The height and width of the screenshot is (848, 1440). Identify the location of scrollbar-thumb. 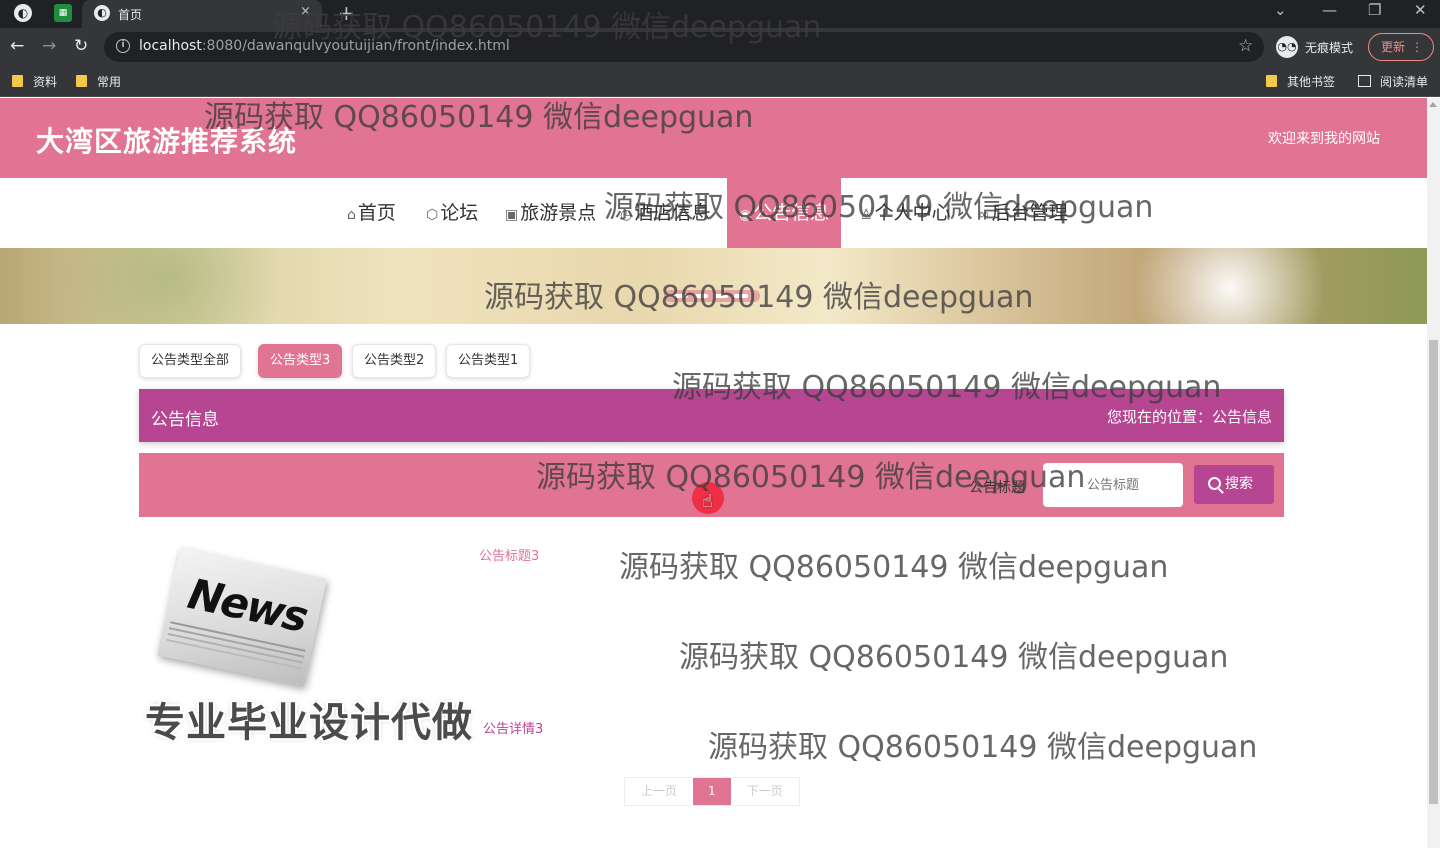
(1433, 572).